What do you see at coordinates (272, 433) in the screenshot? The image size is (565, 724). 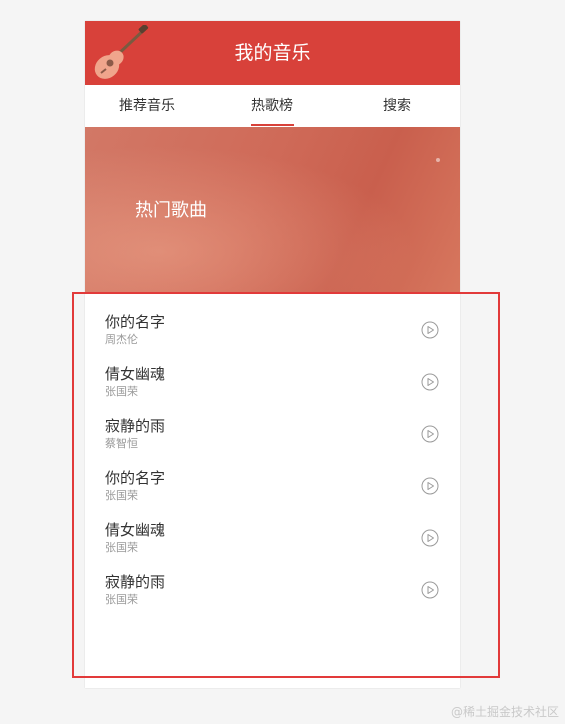 I see `list-item: 寂静的雨 蔡智恒` at bounding box center [272, 433].